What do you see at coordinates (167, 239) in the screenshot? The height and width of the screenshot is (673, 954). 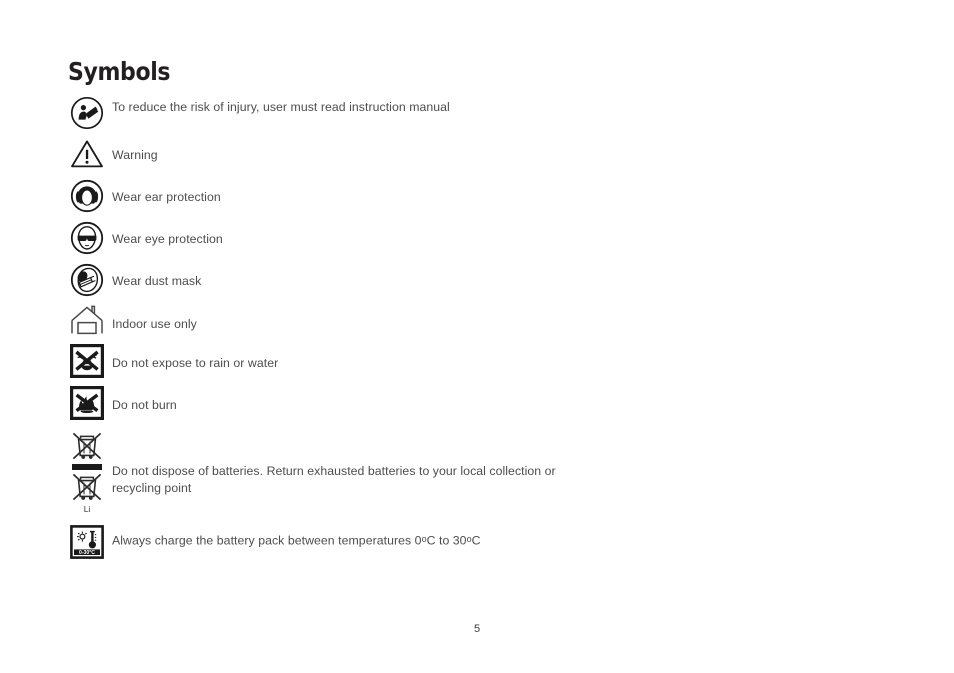 I see `list-item-label: Wear eye protection` at bounding box center [167, 239].